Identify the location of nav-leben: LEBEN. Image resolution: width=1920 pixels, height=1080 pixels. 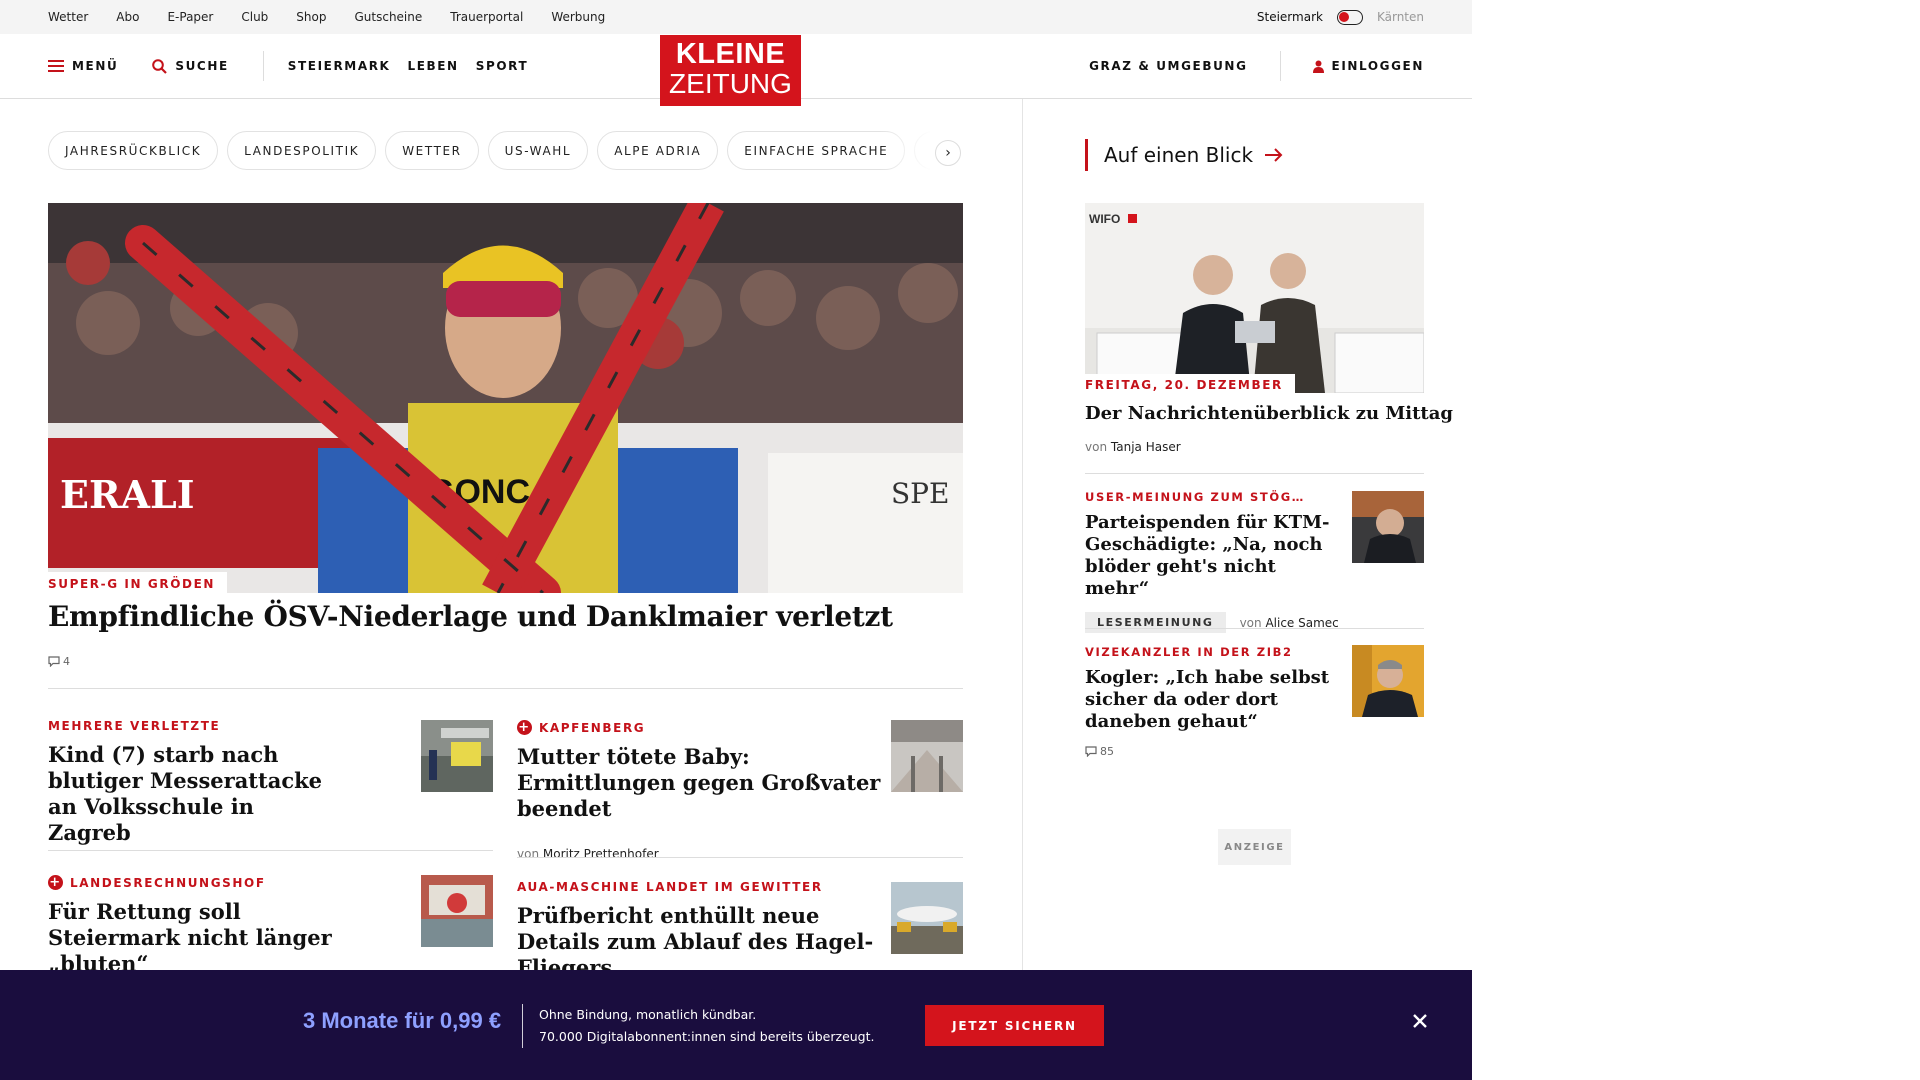
(432, 66).